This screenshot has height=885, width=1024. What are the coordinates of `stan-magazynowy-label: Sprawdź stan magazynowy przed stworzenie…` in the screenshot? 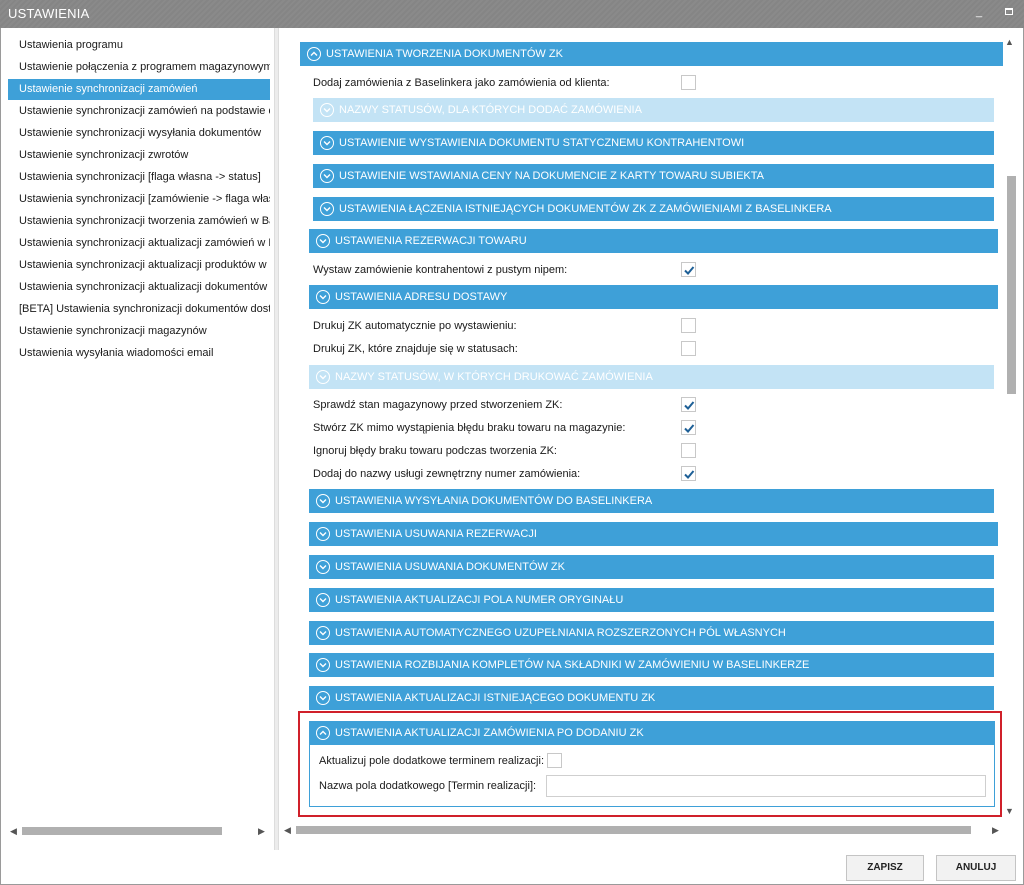 It's located at (438, 405).